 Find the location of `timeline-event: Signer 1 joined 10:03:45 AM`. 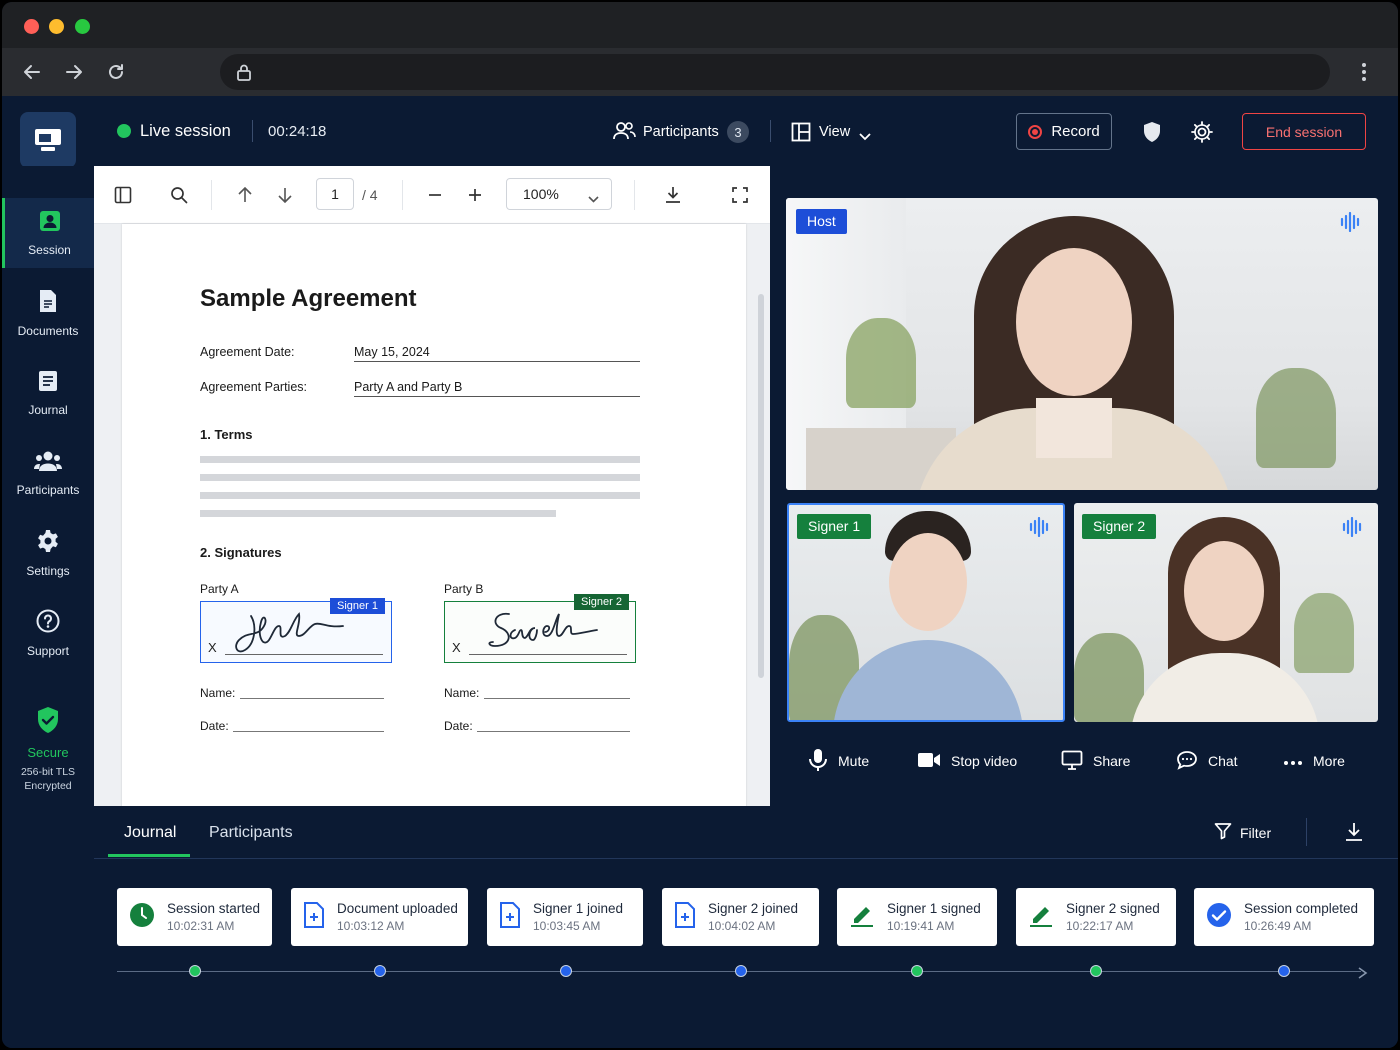

timeline-event: Signer 1 joined 10:03:45 AM is located at coordinates (565, 917).